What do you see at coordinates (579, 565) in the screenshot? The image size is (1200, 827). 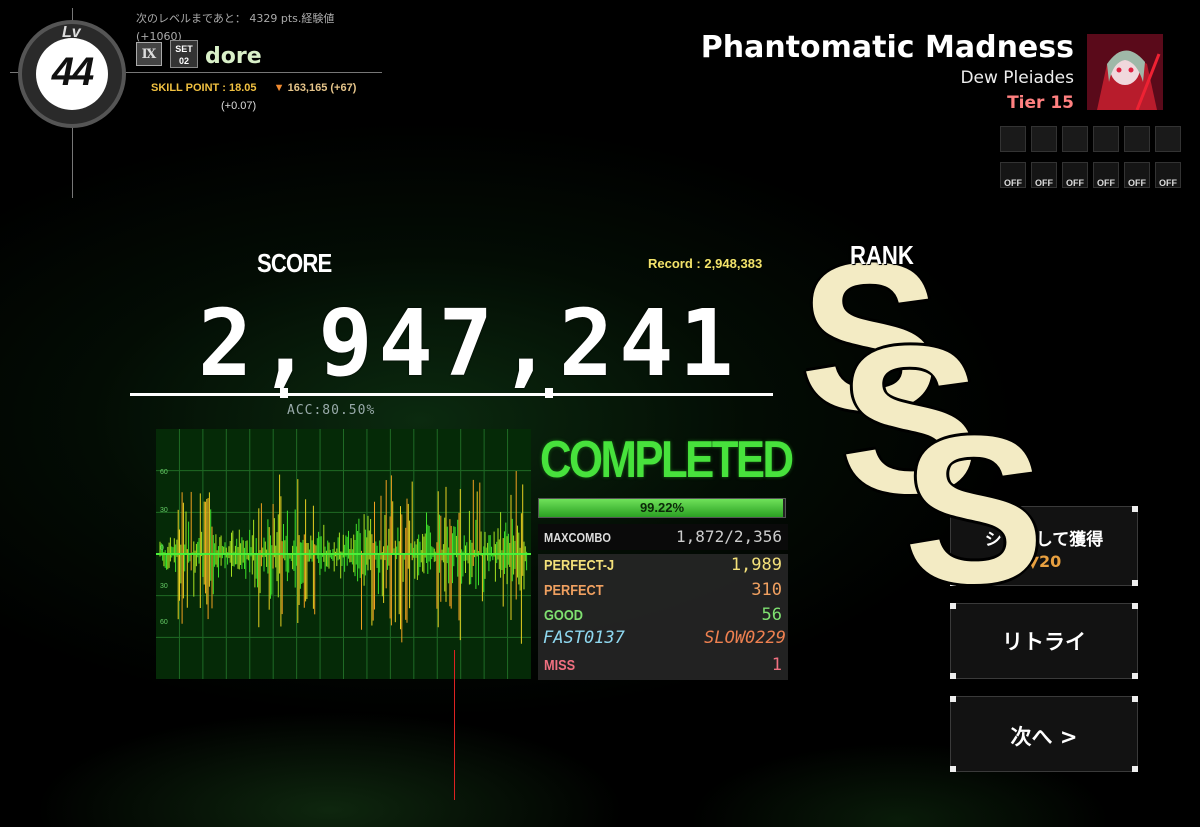 I see `judgement-label: PERFECT-J` at bounding box center [579, 565].